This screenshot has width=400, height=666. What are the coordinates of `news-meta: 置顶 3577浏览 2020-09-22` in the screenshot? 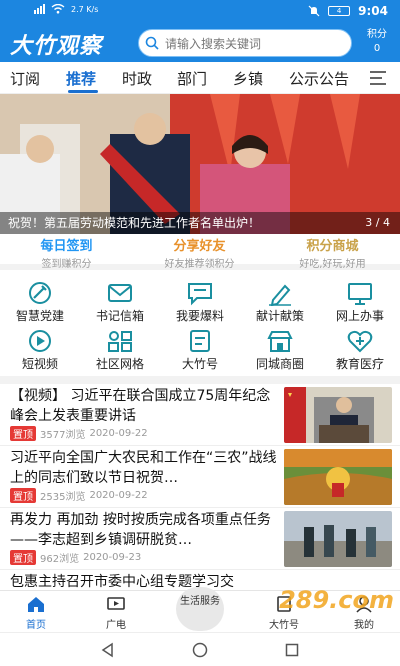 It's located at (79, 433).